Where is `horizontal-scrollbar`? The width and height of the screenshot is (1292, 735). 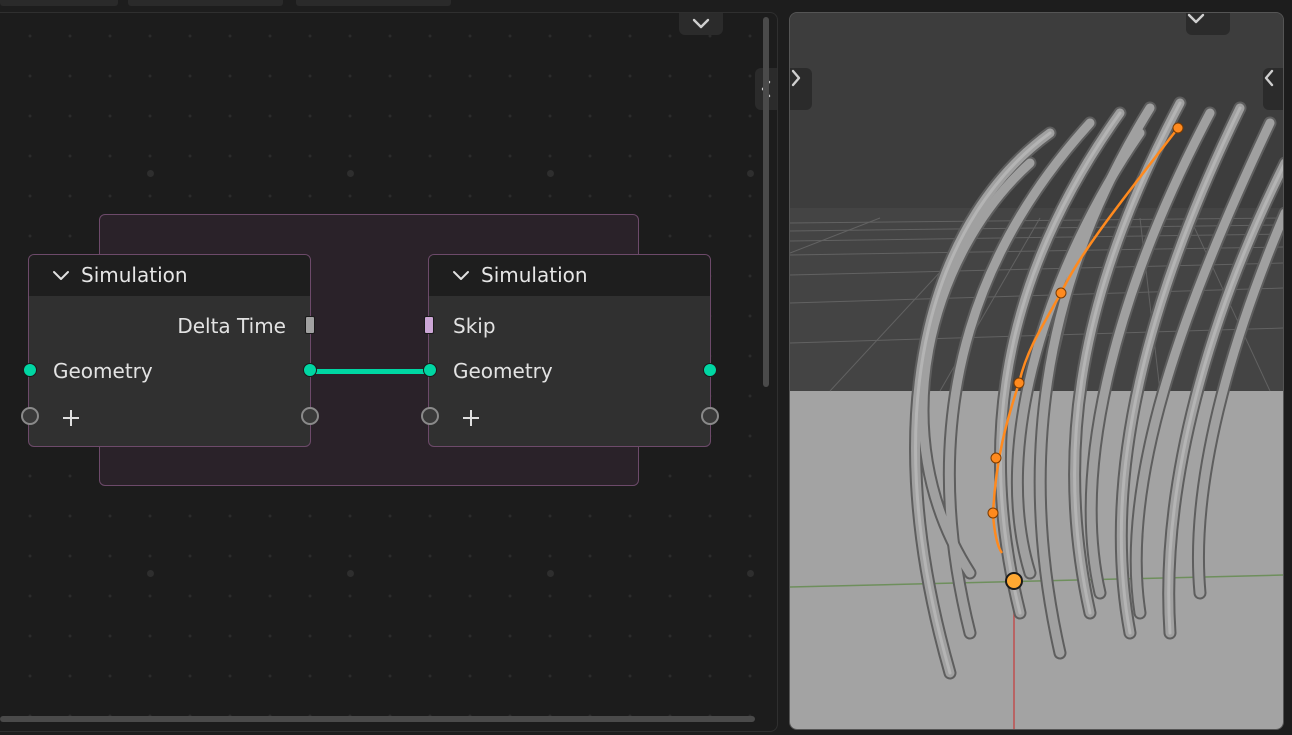
horizontal-scrollbar is located at coordinates (377, 719).